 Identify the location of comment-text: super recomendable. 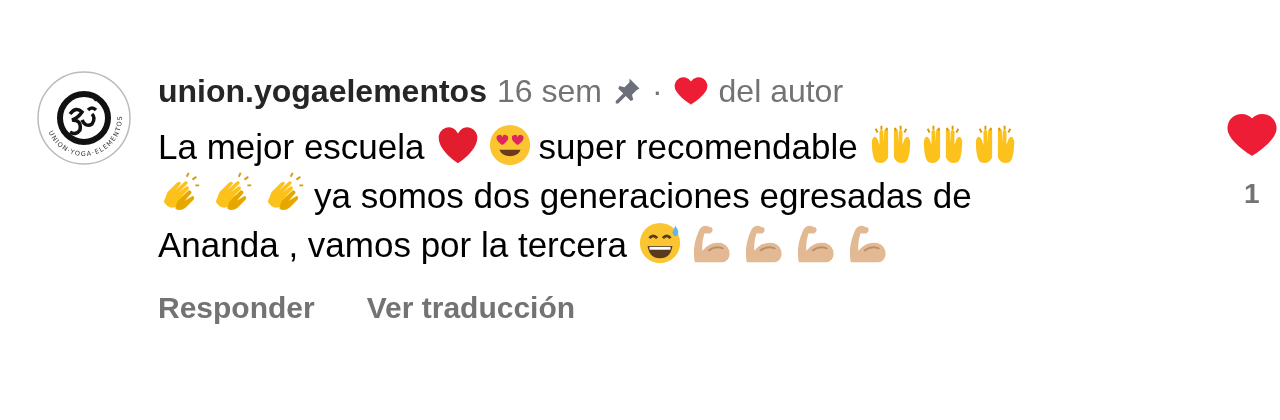
(698, 146).